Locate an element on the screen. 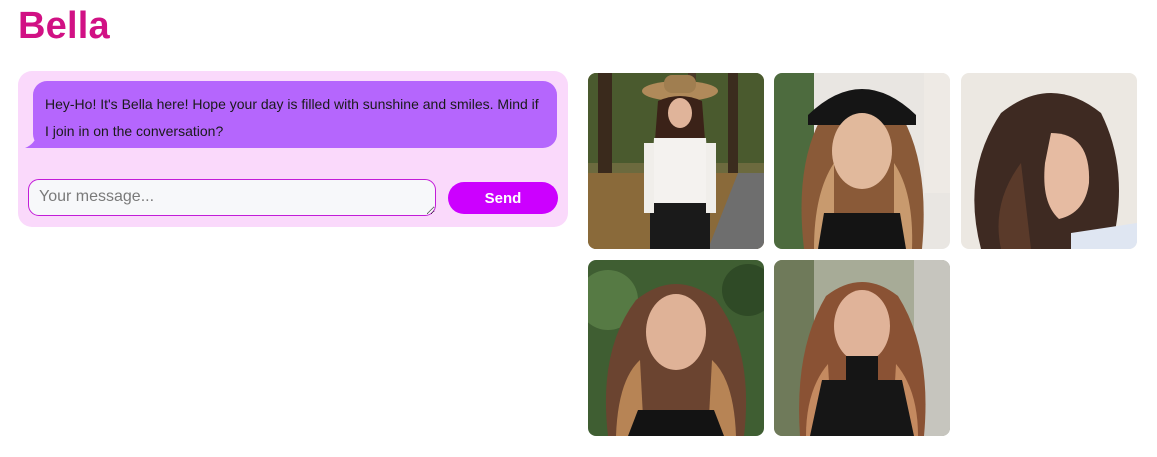 This screenshot has height=457, width=1157. woman-green-bg-photo is located at coordinates (676, 348).